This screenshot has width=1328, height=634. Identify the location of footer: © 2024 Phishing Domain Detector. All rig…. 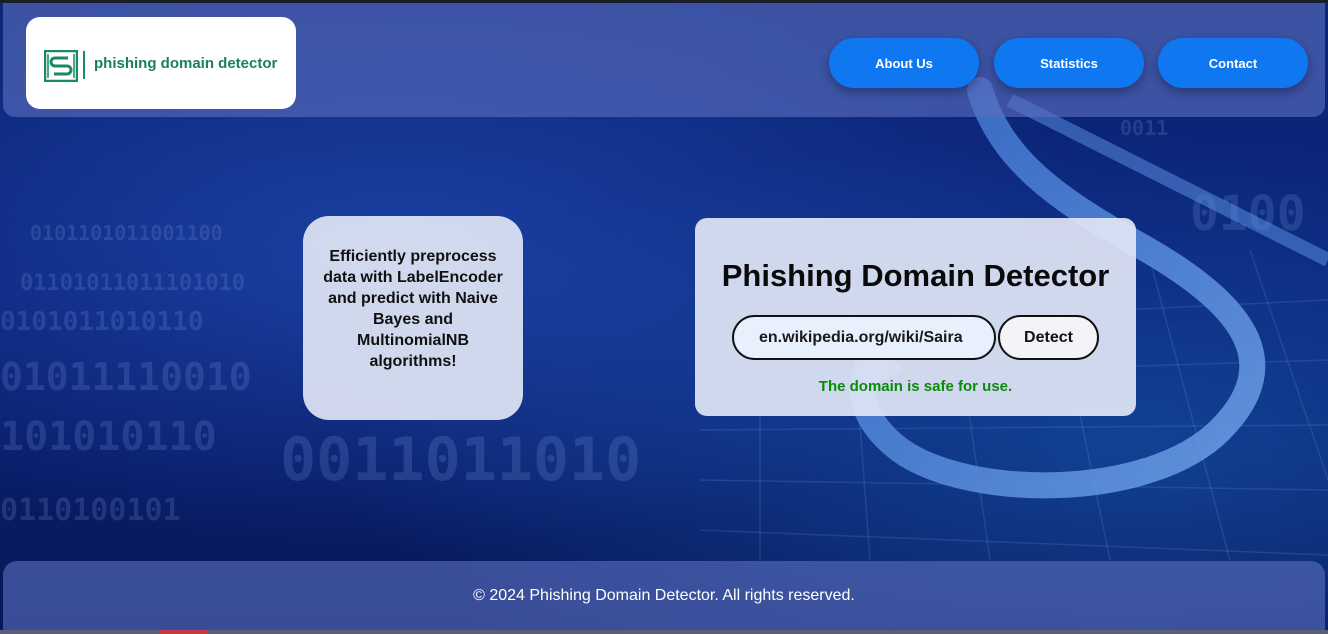
(664, 595).